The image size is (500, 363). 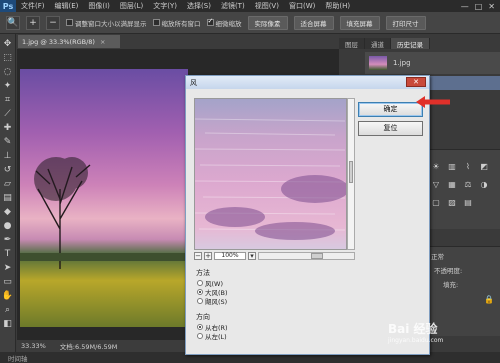 I want to click on radio-wind-dot, so click(x=200, y=283).